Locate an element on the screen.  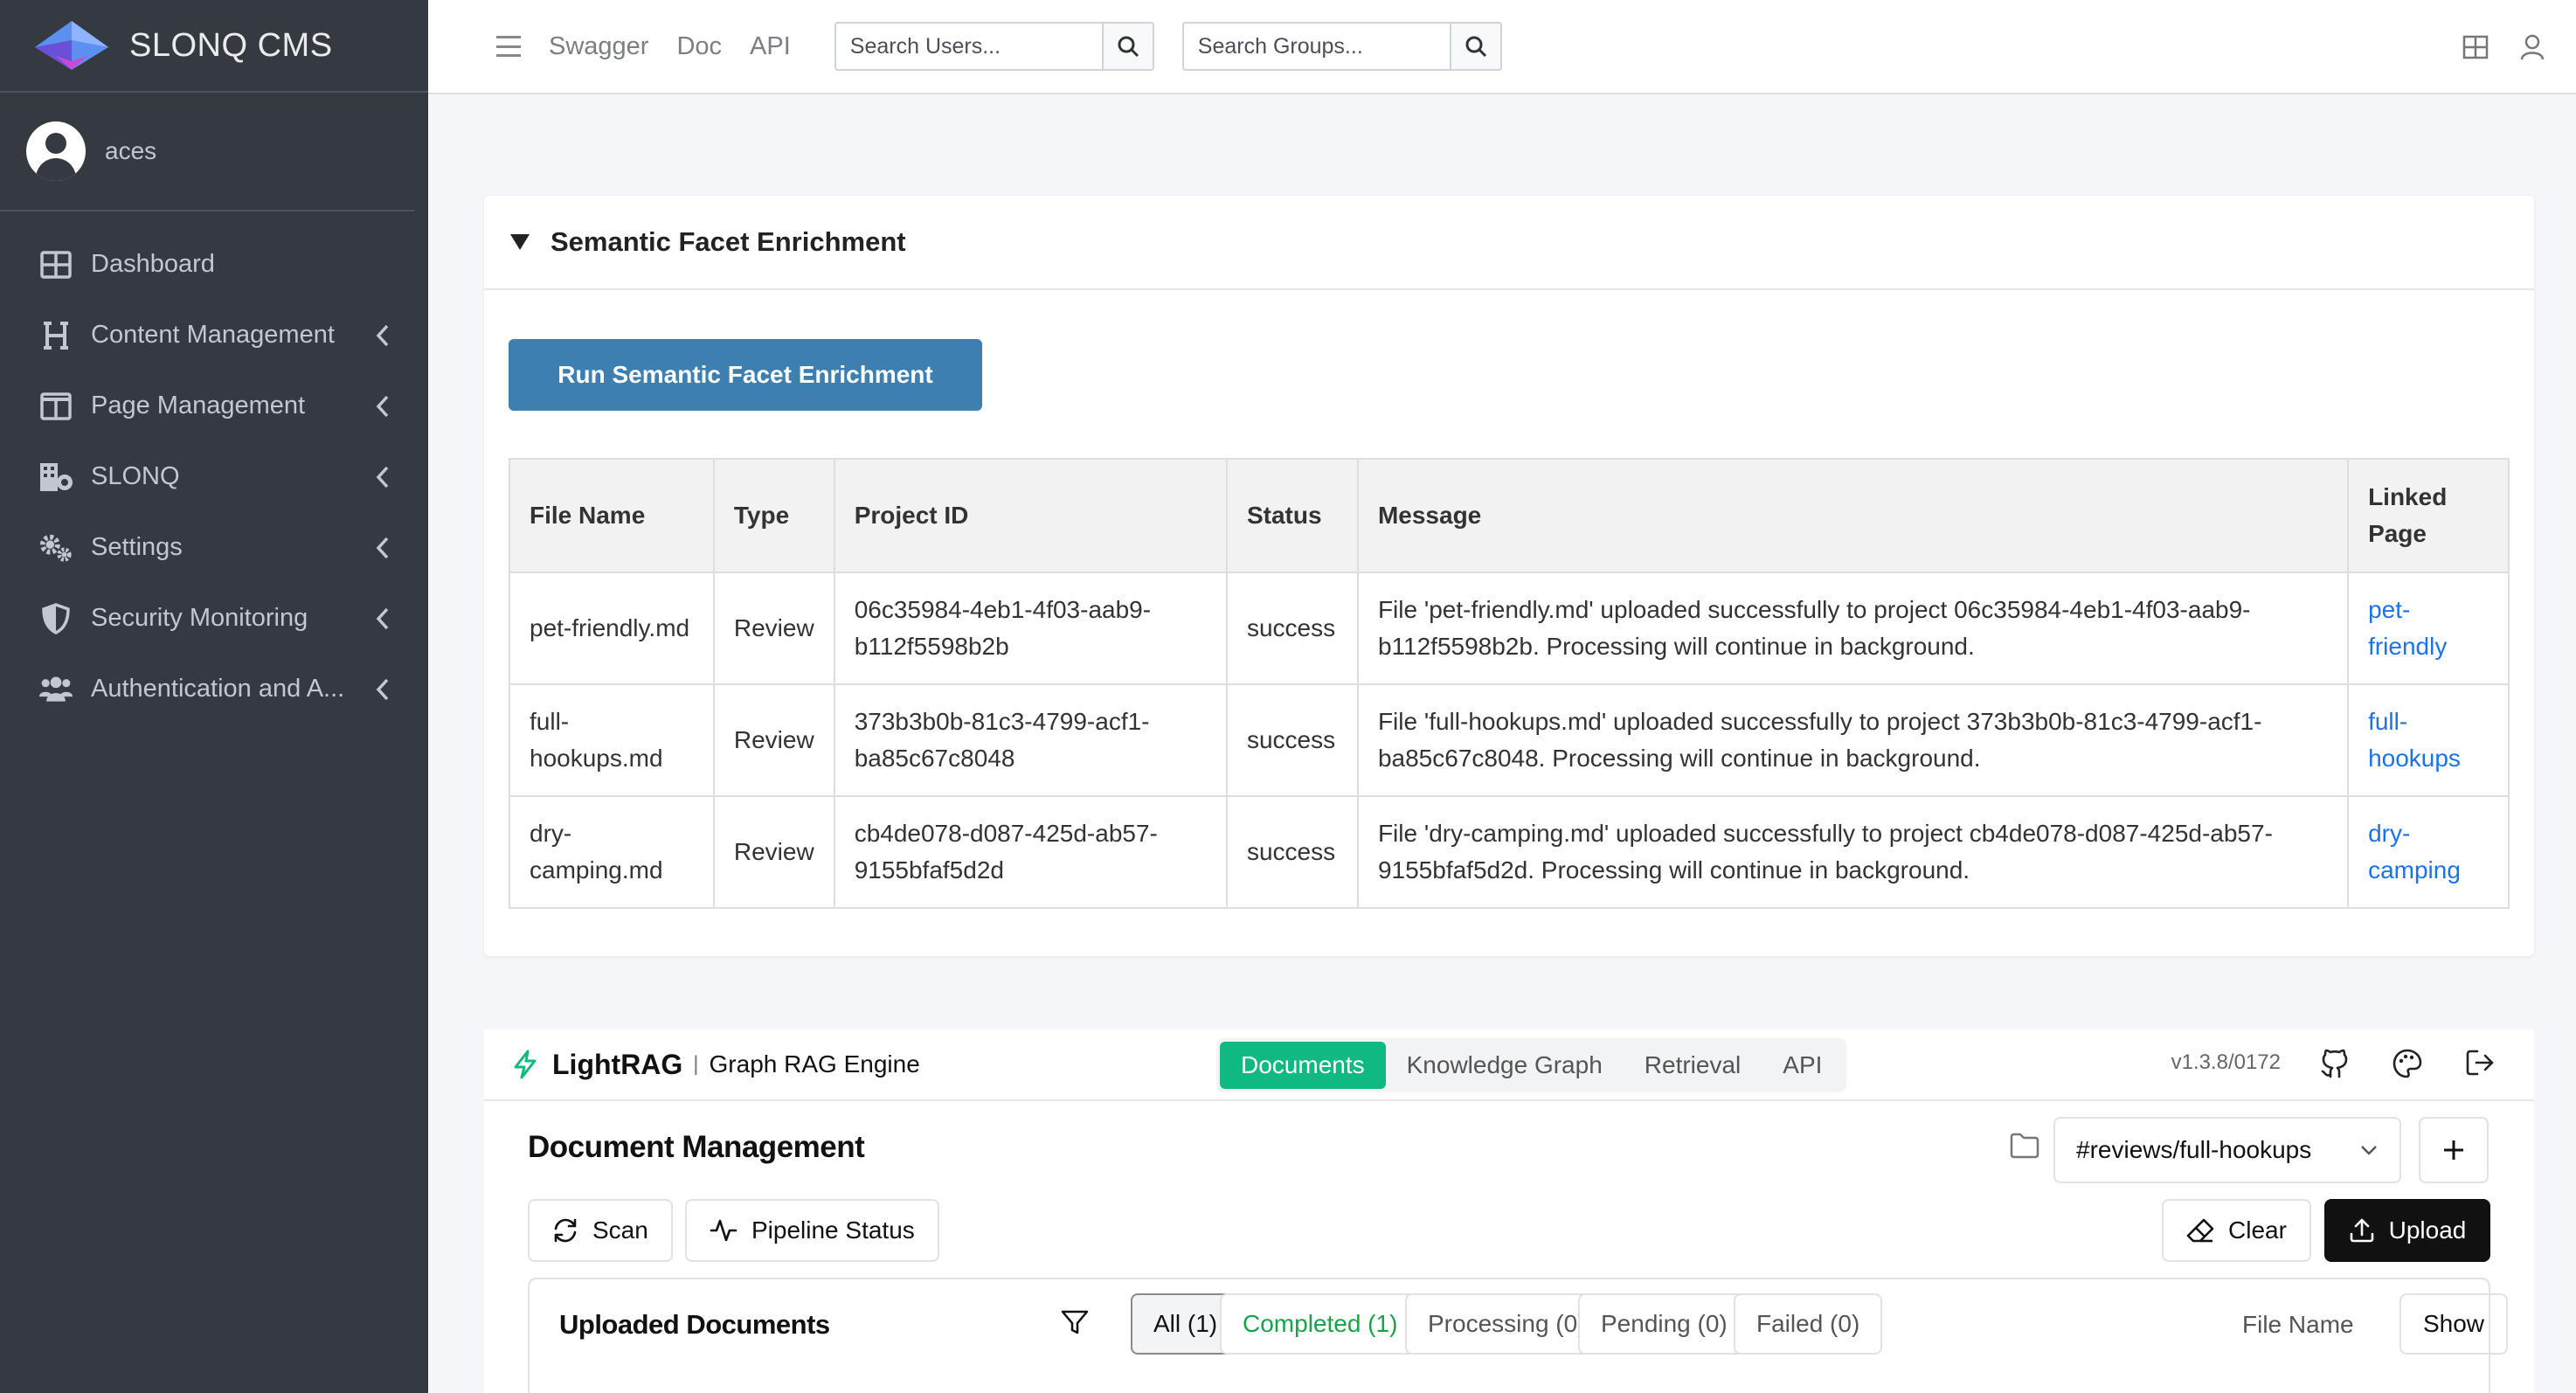
col-message: Message is located at coordinates (1853, 515).